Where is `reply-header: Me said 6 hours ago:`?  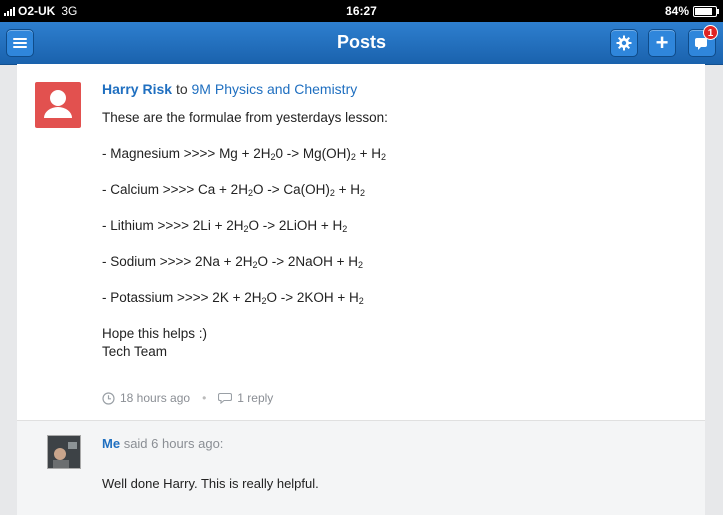 reply-header: Me said 6 hours ago: is located at coordinates (162, 443).